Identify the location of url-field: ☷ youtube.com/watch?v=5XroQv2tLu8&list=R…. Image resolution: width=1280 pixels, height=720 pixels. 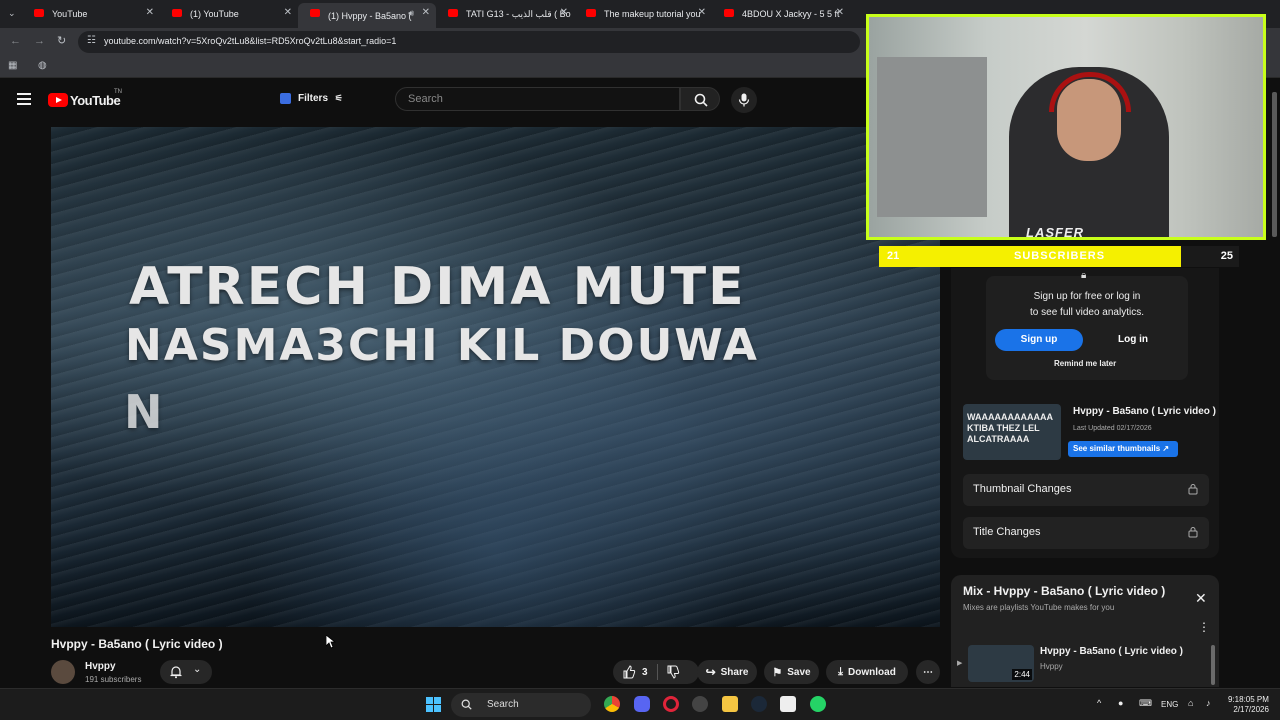
(469, 42).